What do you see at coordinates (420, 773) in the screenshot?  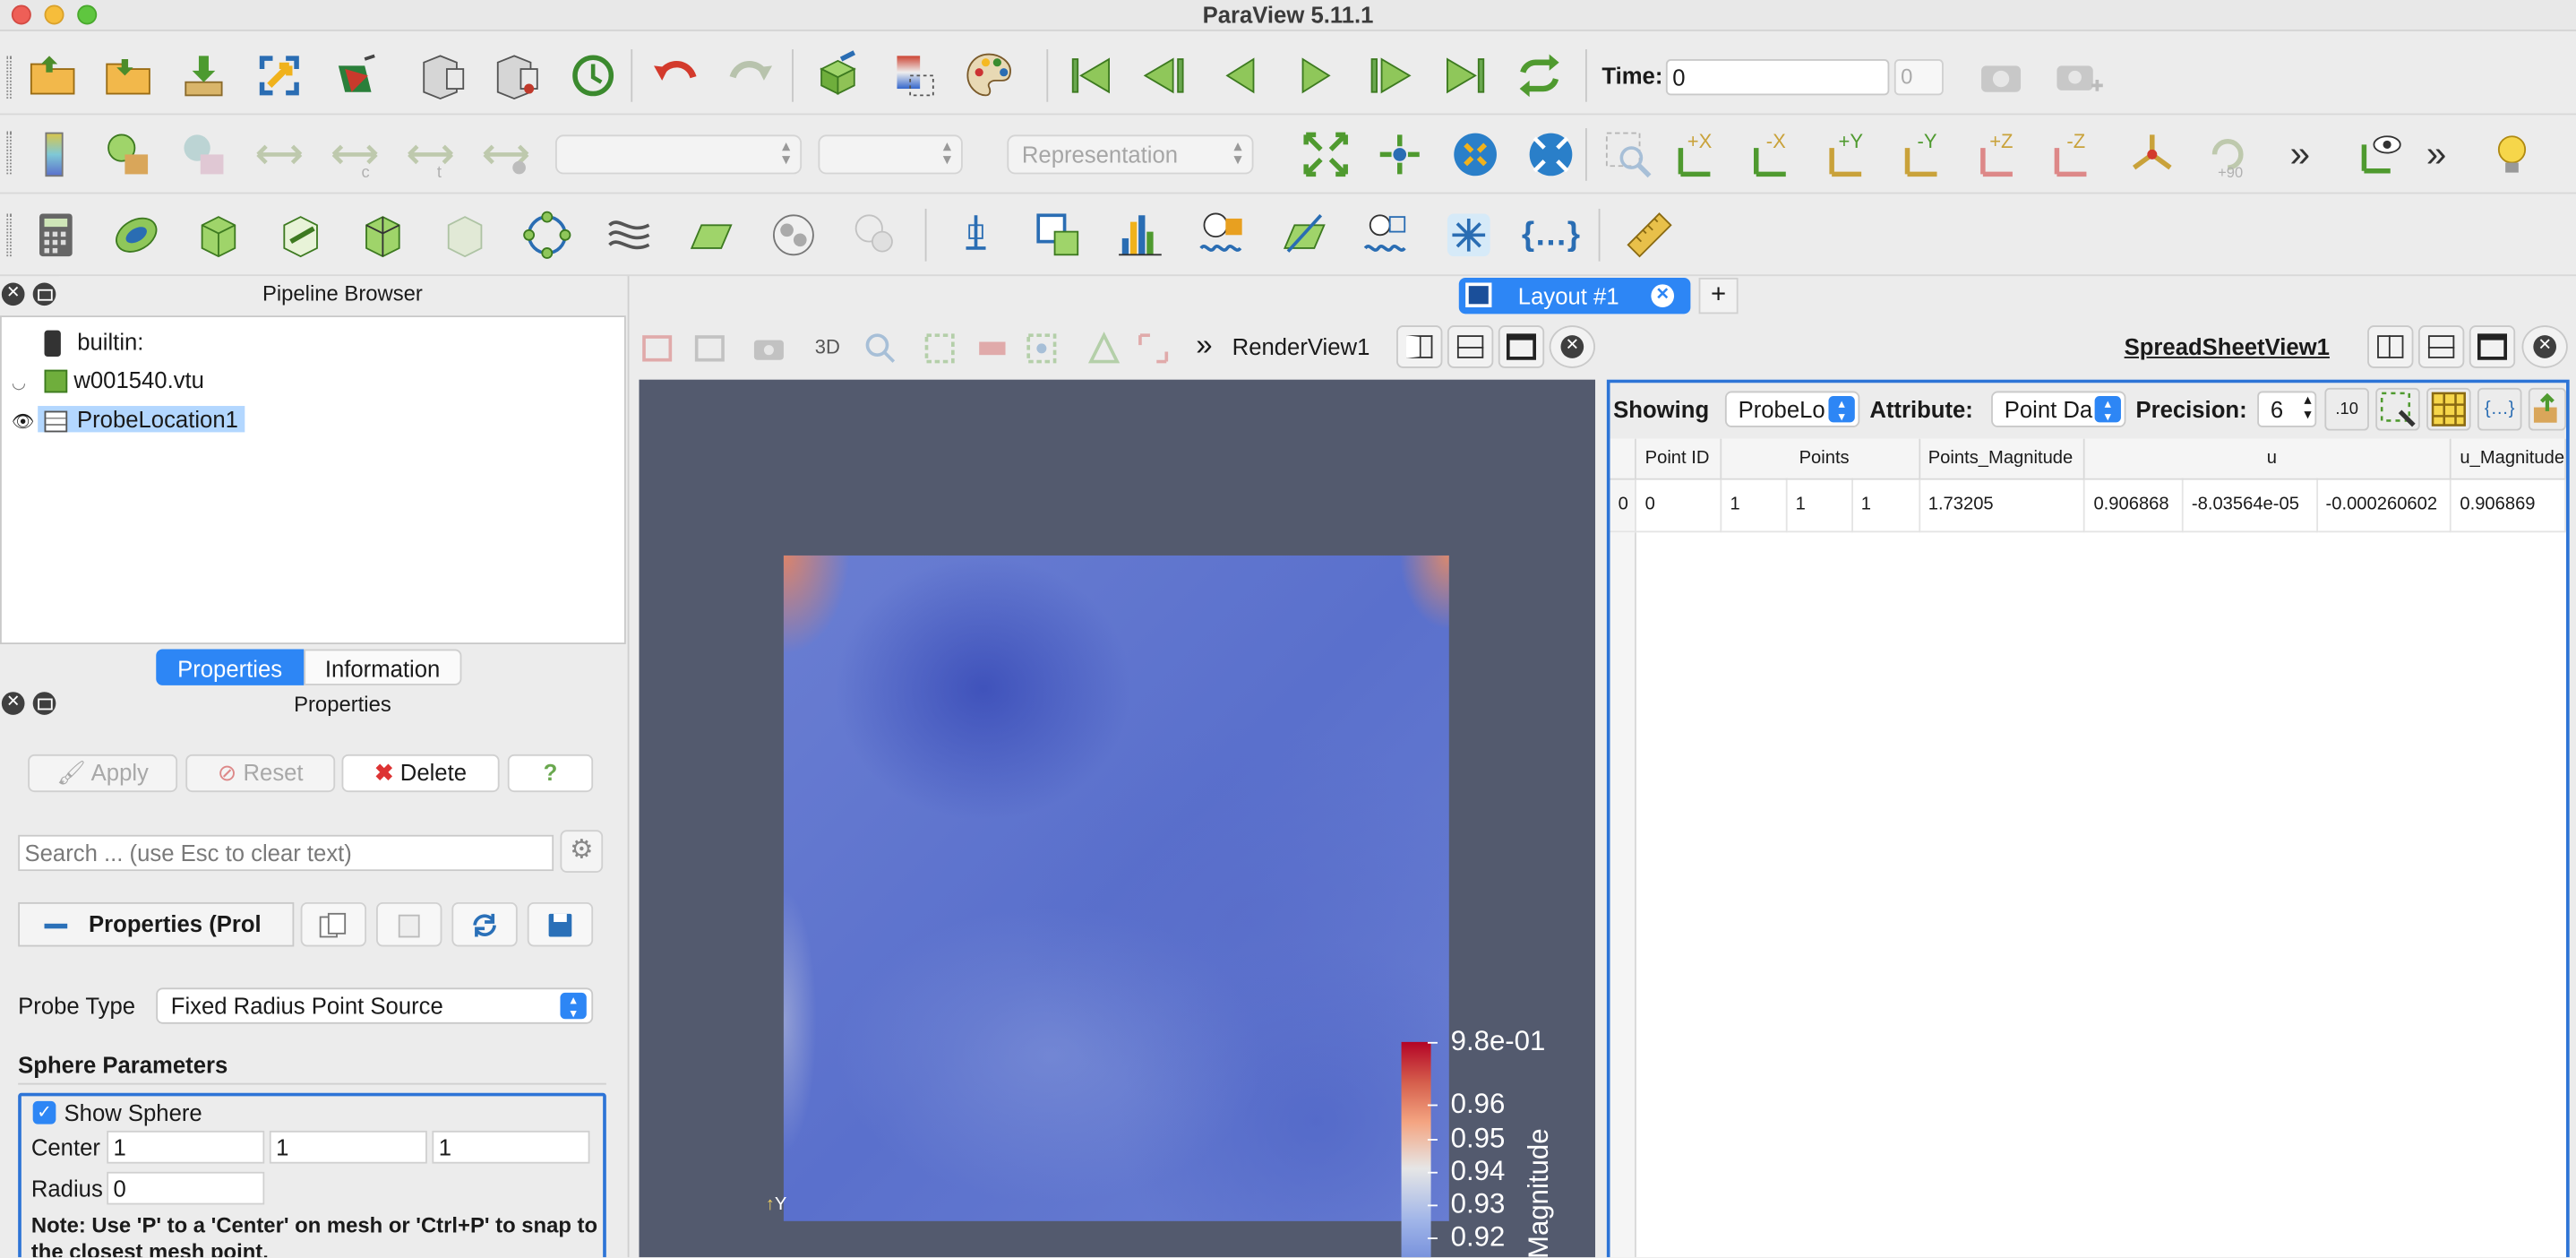 I see `delete-button: ✖ Delete` at bounding box center [420, 773].